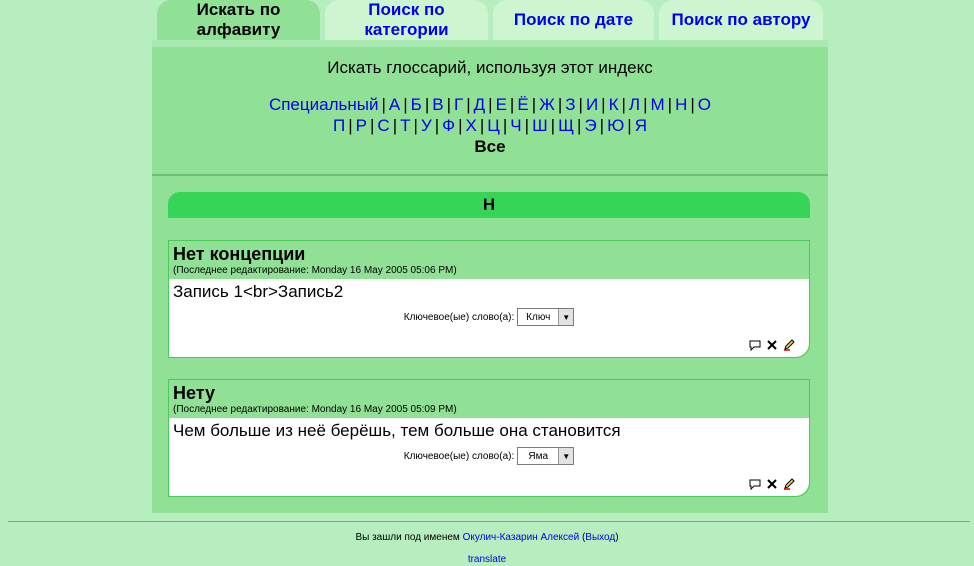 The height and width of the screenshot is (566, 974). Describe the element at coordinates (547, 104) in the screenshot. I see `alphabet-letter-link: Ж` at that location.